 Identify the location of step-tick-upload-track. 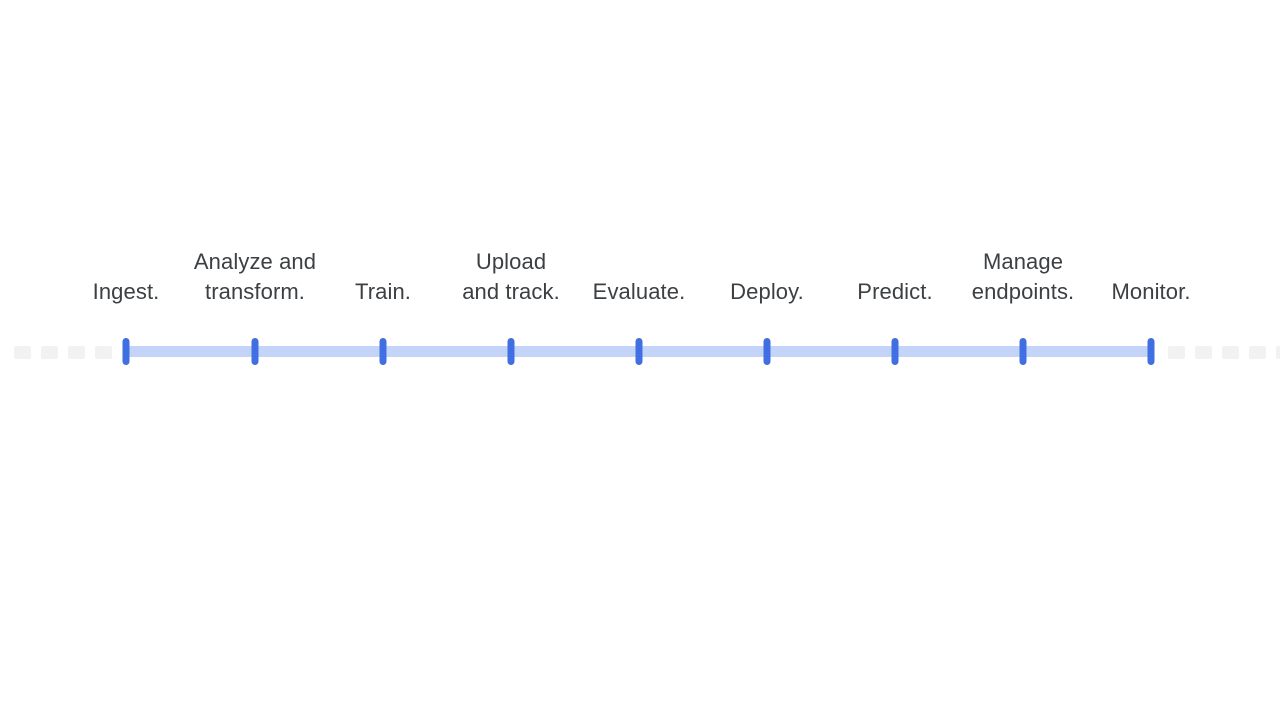
(511, 351).